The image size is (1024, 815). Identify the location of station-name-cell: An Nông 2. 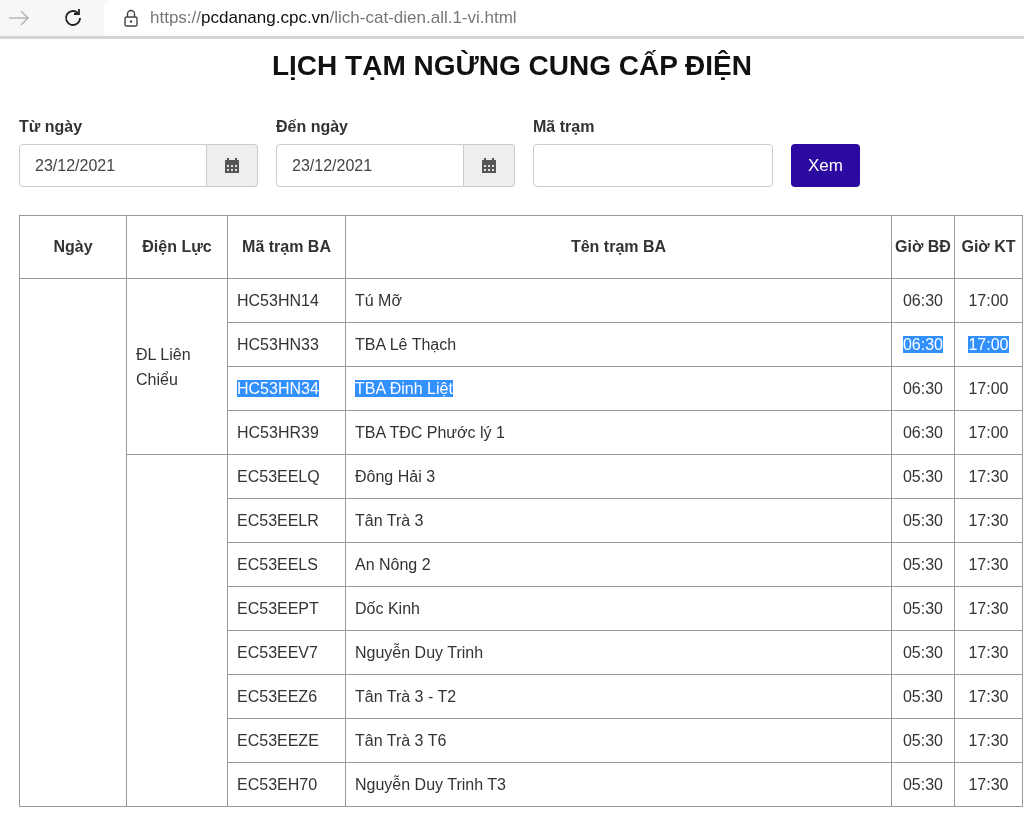
(393, 564).